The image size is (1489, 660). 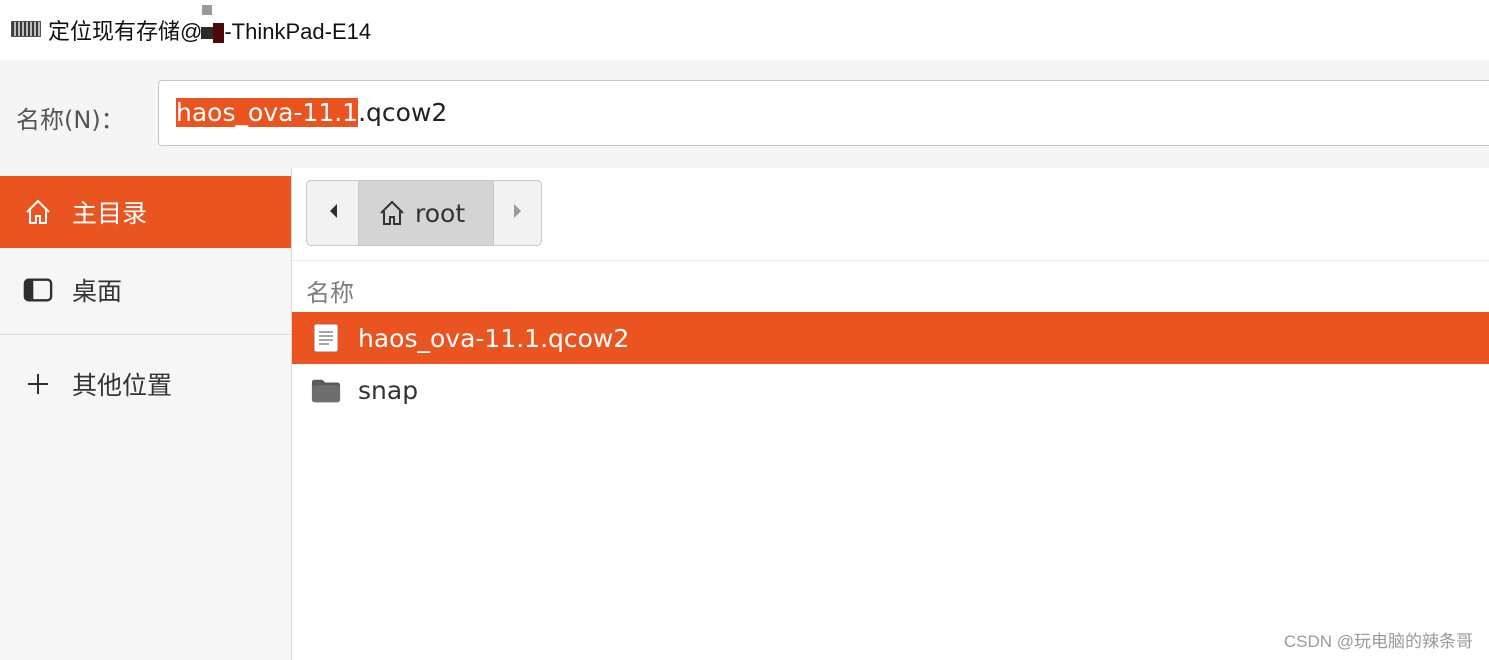 I want to click on filename-input: haos_ova-11.1.qcow2, so click(x=823, y=113).